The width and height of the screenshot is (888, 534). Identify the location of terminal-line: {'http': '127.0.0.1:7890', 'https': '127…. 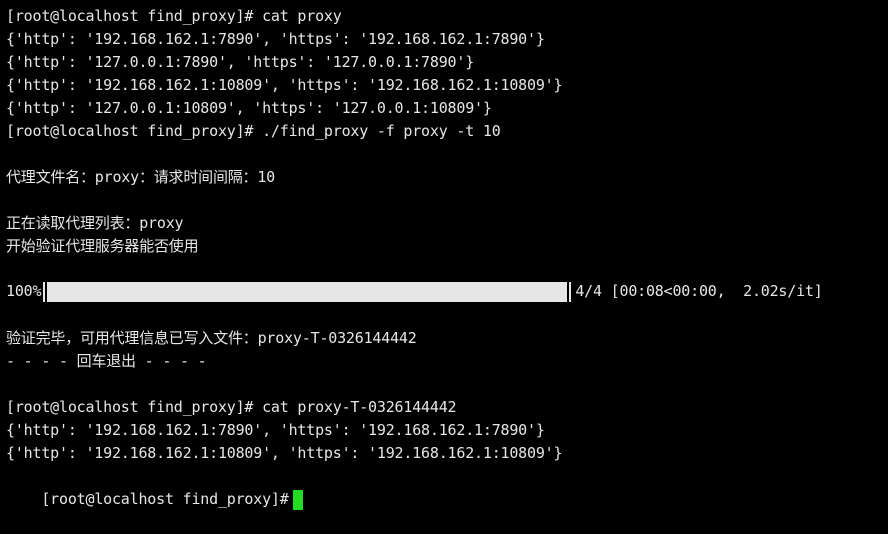
(240, 62).